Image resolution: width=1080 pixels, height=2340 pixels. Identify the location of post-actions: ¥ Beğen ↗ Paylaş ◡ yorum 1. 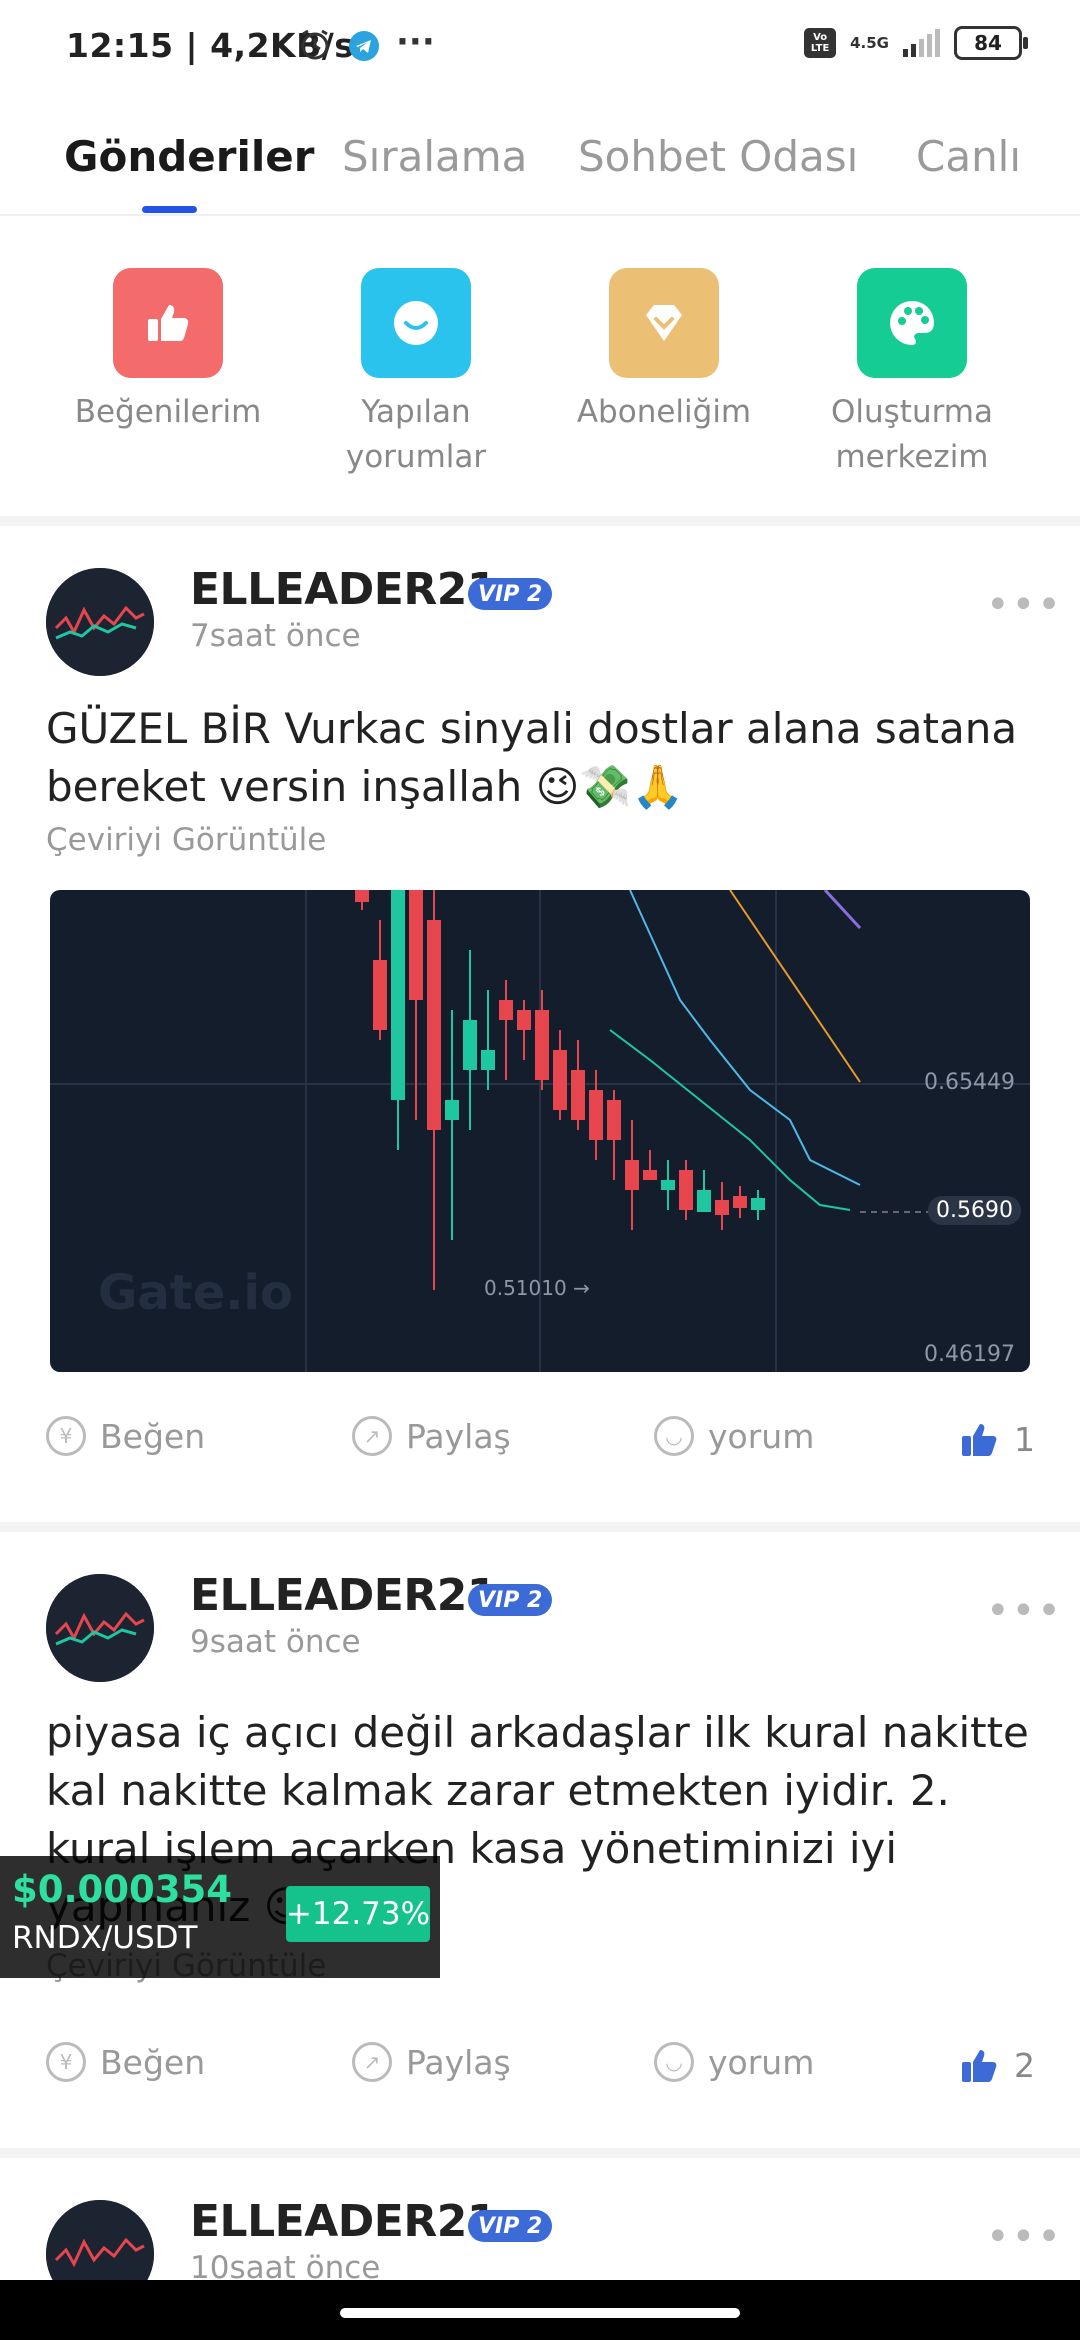
(540, 1451).